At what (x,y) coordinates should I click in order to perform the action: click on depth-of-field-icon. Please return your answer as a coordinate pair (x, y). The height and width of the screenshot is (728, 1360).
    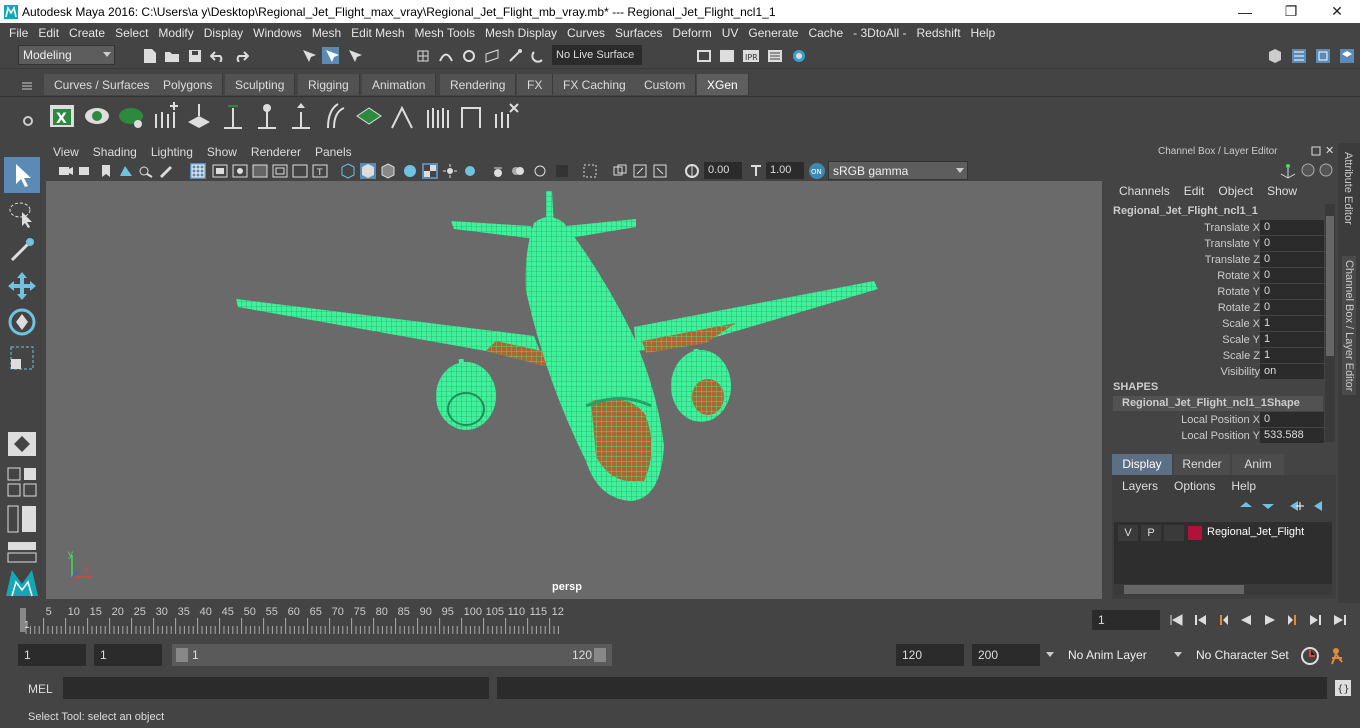
    Looking at the image, I should click on (540, 171).